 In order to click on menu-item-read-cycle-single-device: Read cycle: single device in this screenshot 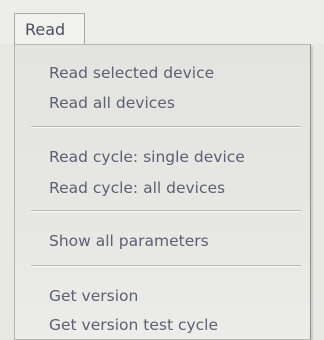, I will do `click(147, 157)`.